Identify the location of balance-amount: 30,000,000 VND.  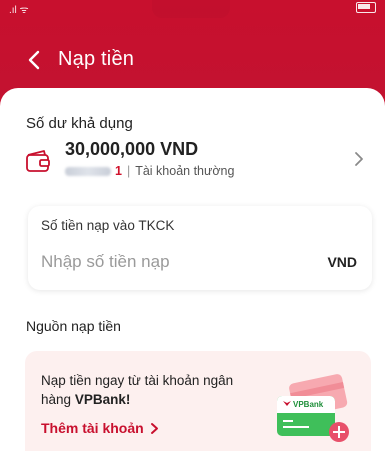
(132, 149).